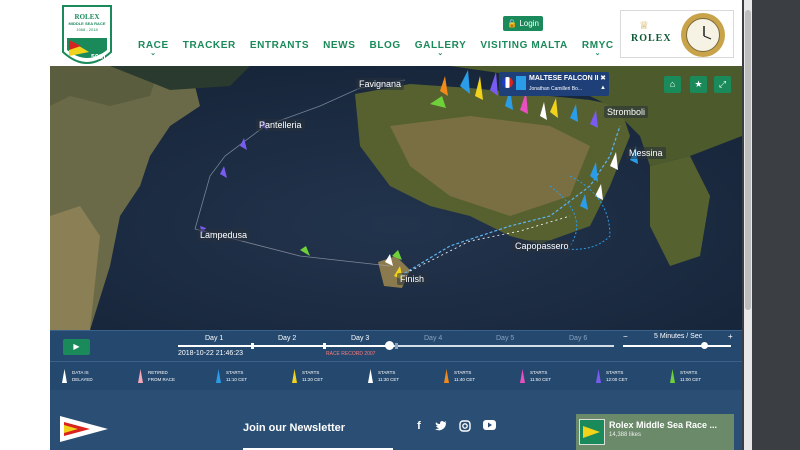  Describe the element at coordinates (412, 279) in the screenshot. I see `place-finish: Finish` at that location.